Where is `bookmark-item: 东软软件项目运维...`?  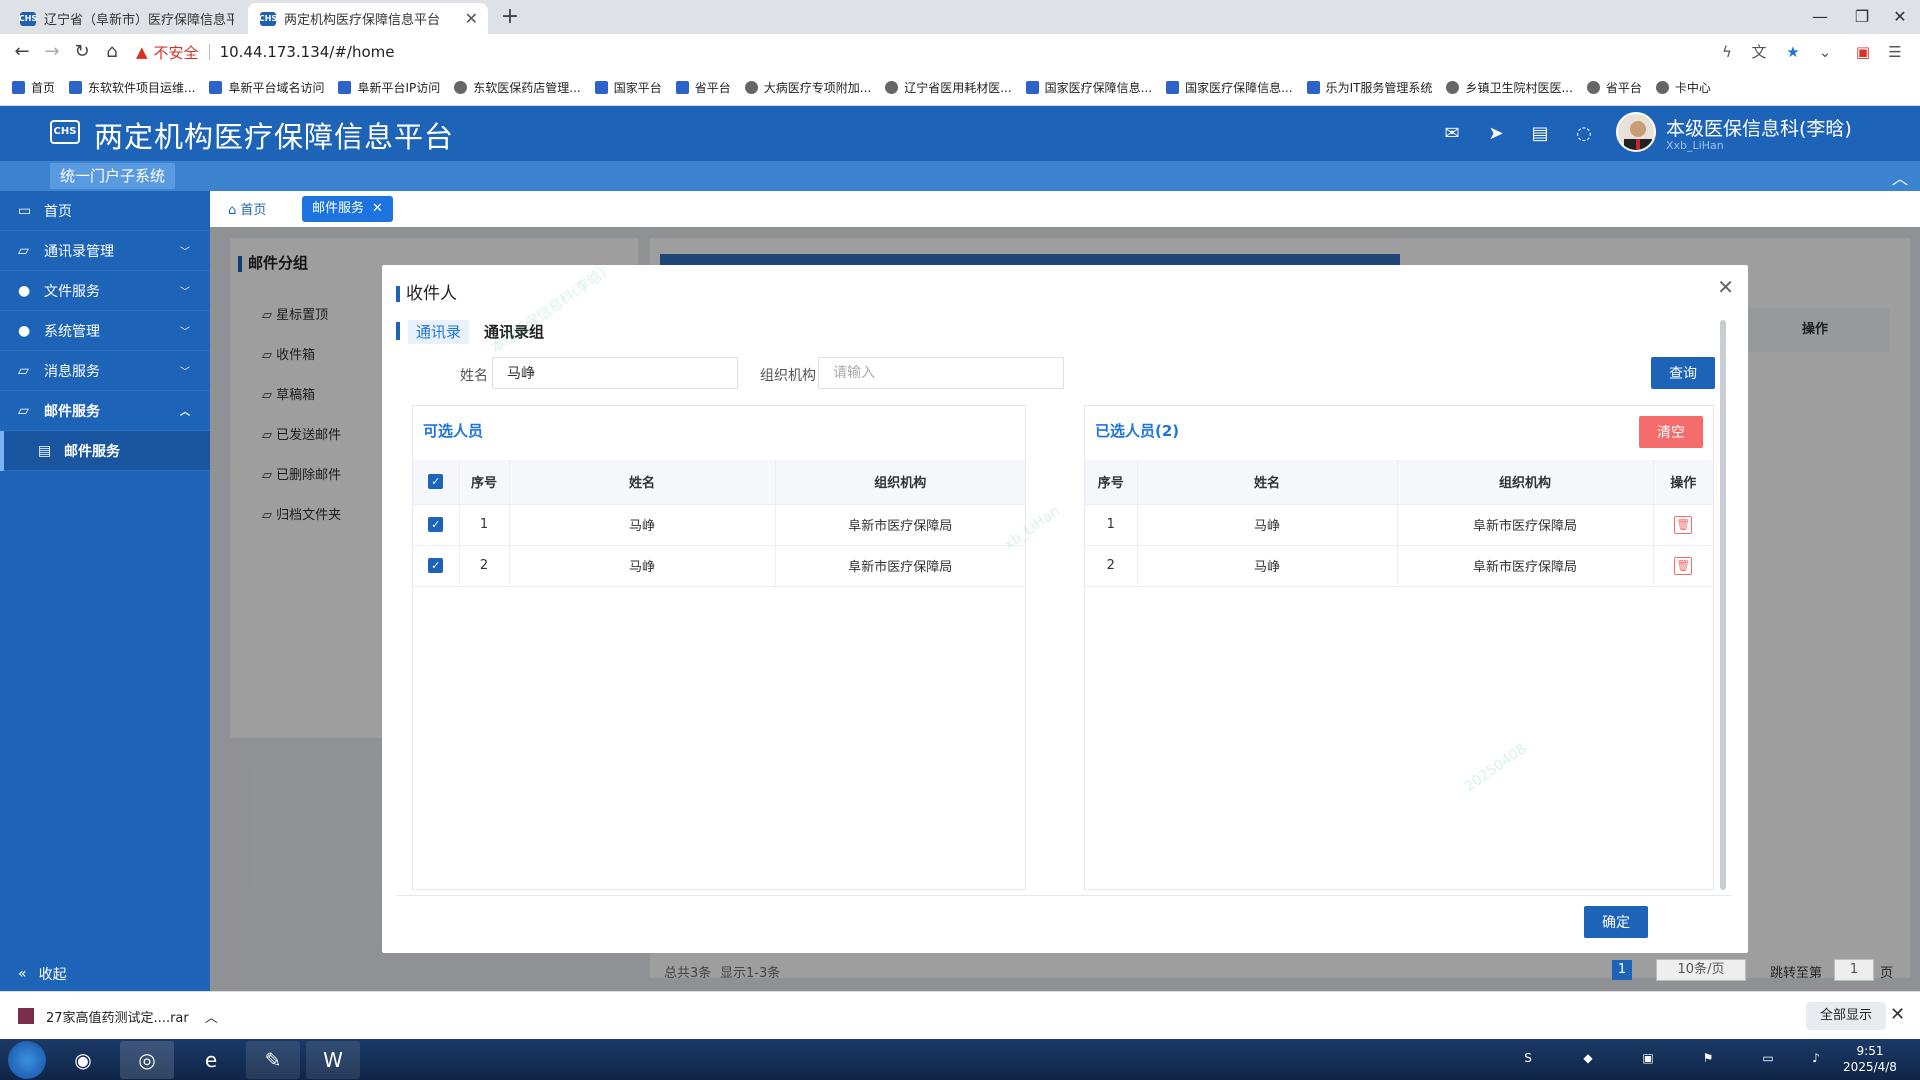 bookmark-item: 东软软件项目运维... is located at coordinates (132, 87).